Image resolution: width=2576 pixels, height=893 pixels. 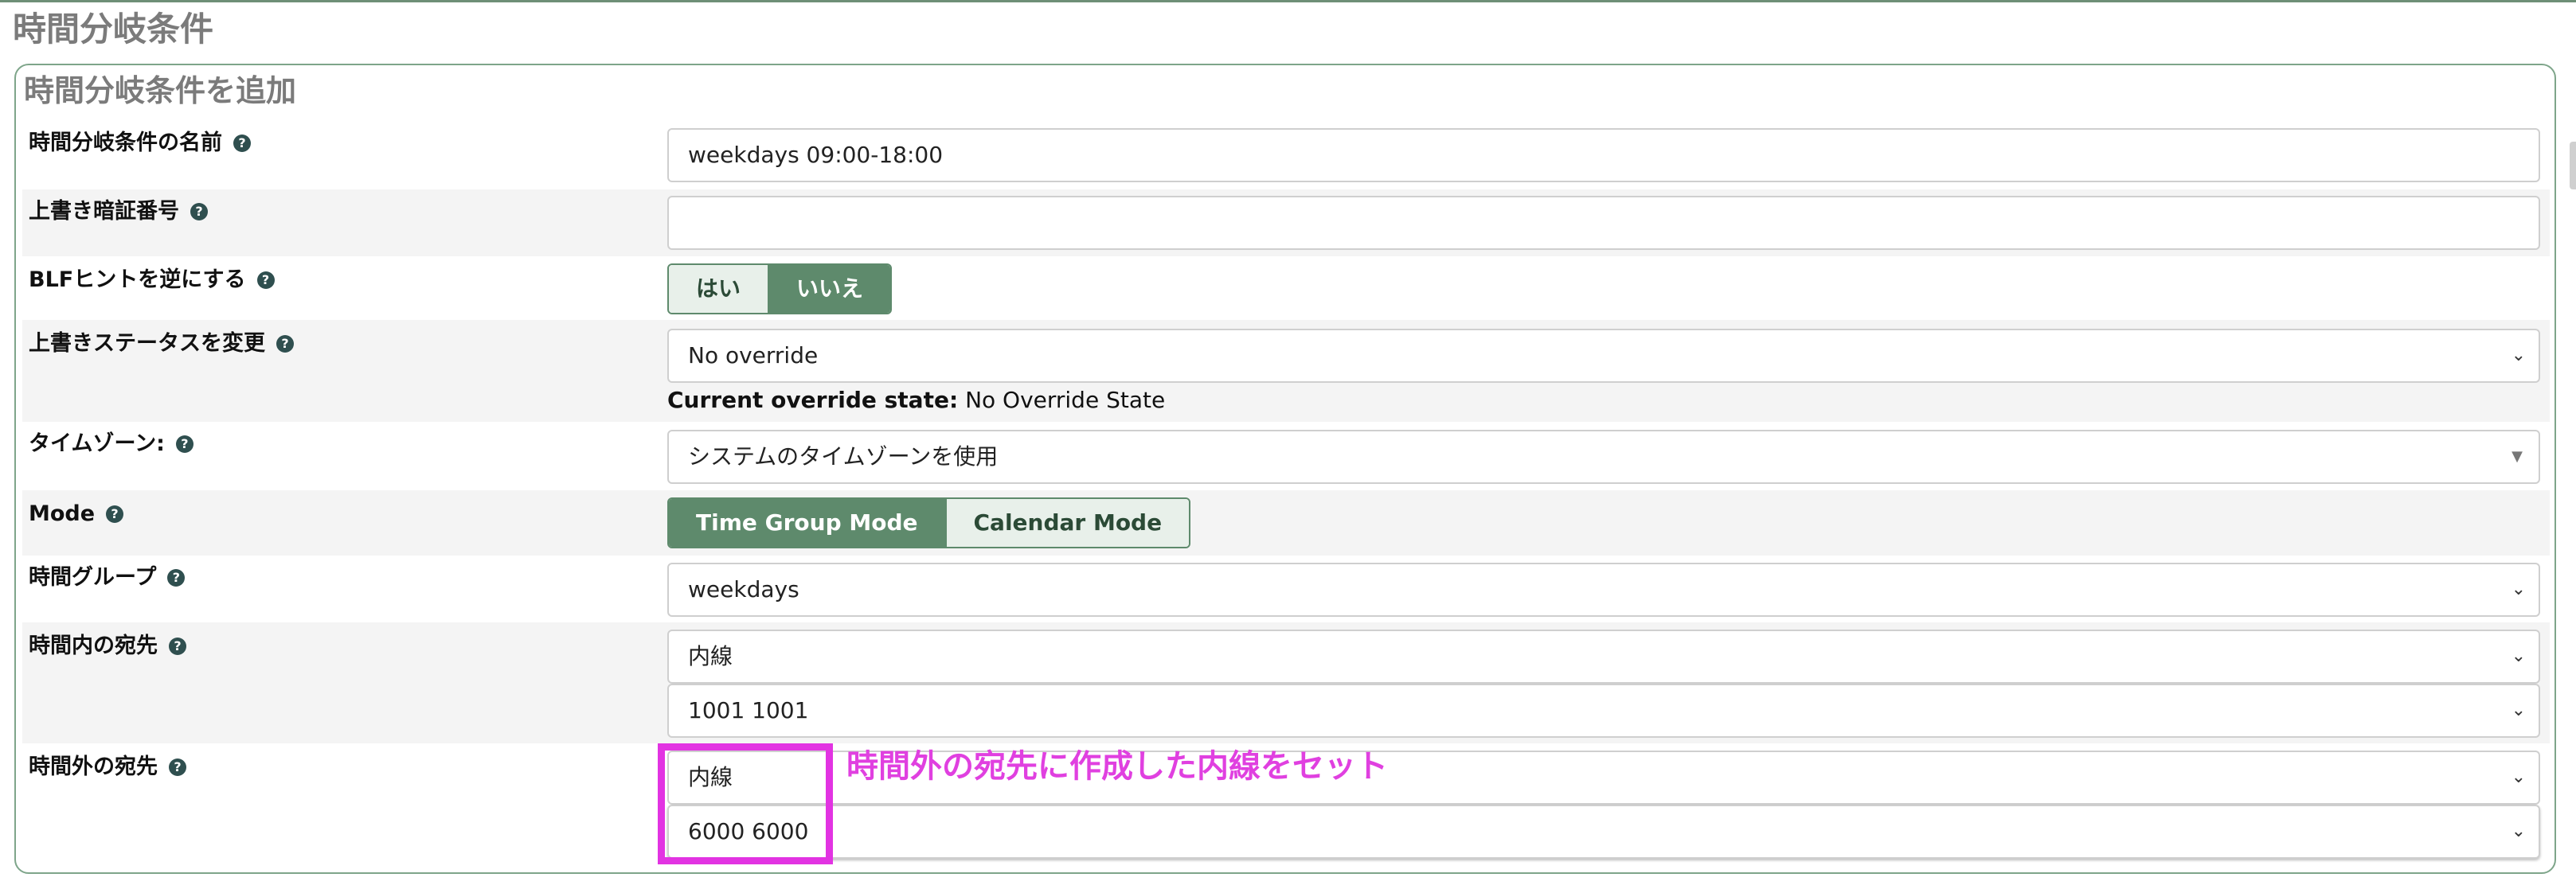 I want to click on dest-out-target-select: 6000 6000 ⌄, so click(x=1604, y=832).